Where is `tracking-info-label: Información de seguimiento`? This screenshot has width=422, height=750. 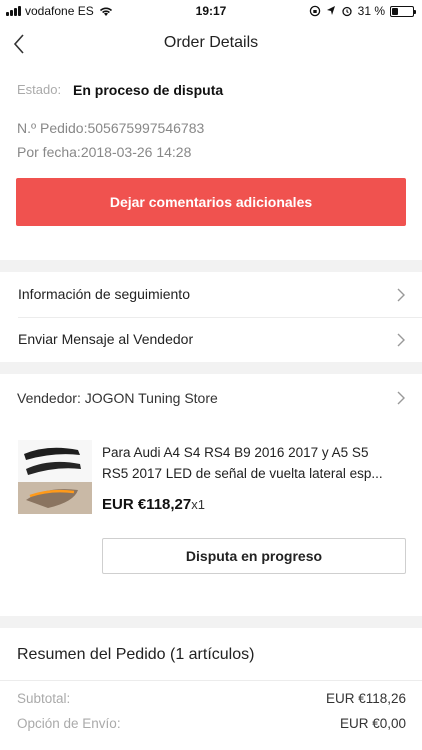
tracking-info-label: Información de seguimiento is located at coordinates (104, 294).